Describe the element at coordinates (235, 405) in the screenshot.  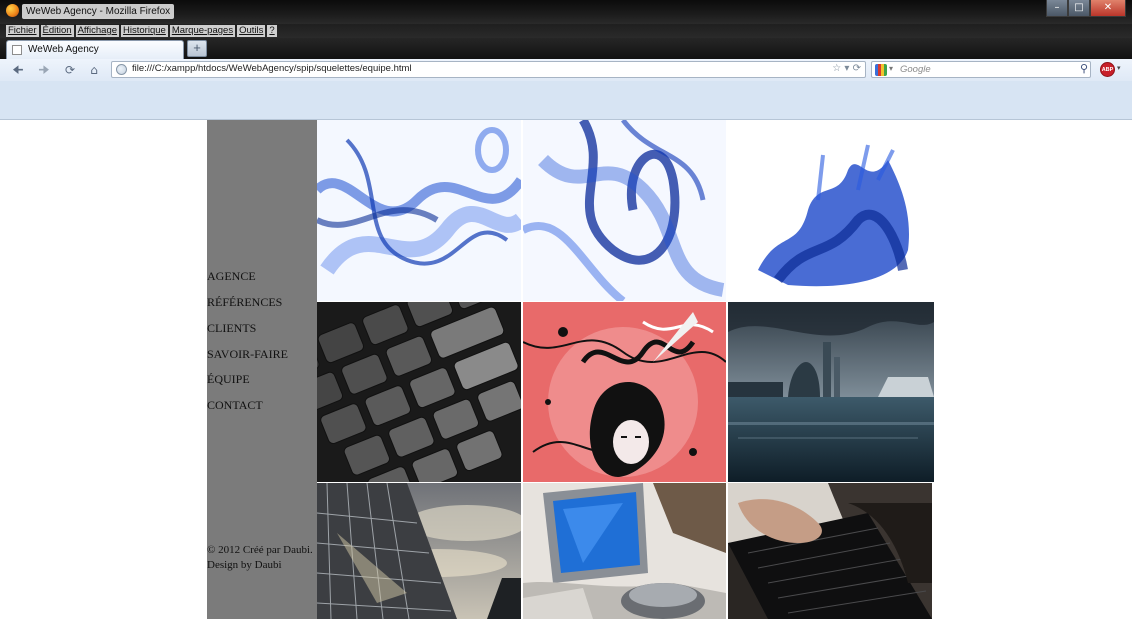
I see `nav-link-contact: CONTACT` at that location.